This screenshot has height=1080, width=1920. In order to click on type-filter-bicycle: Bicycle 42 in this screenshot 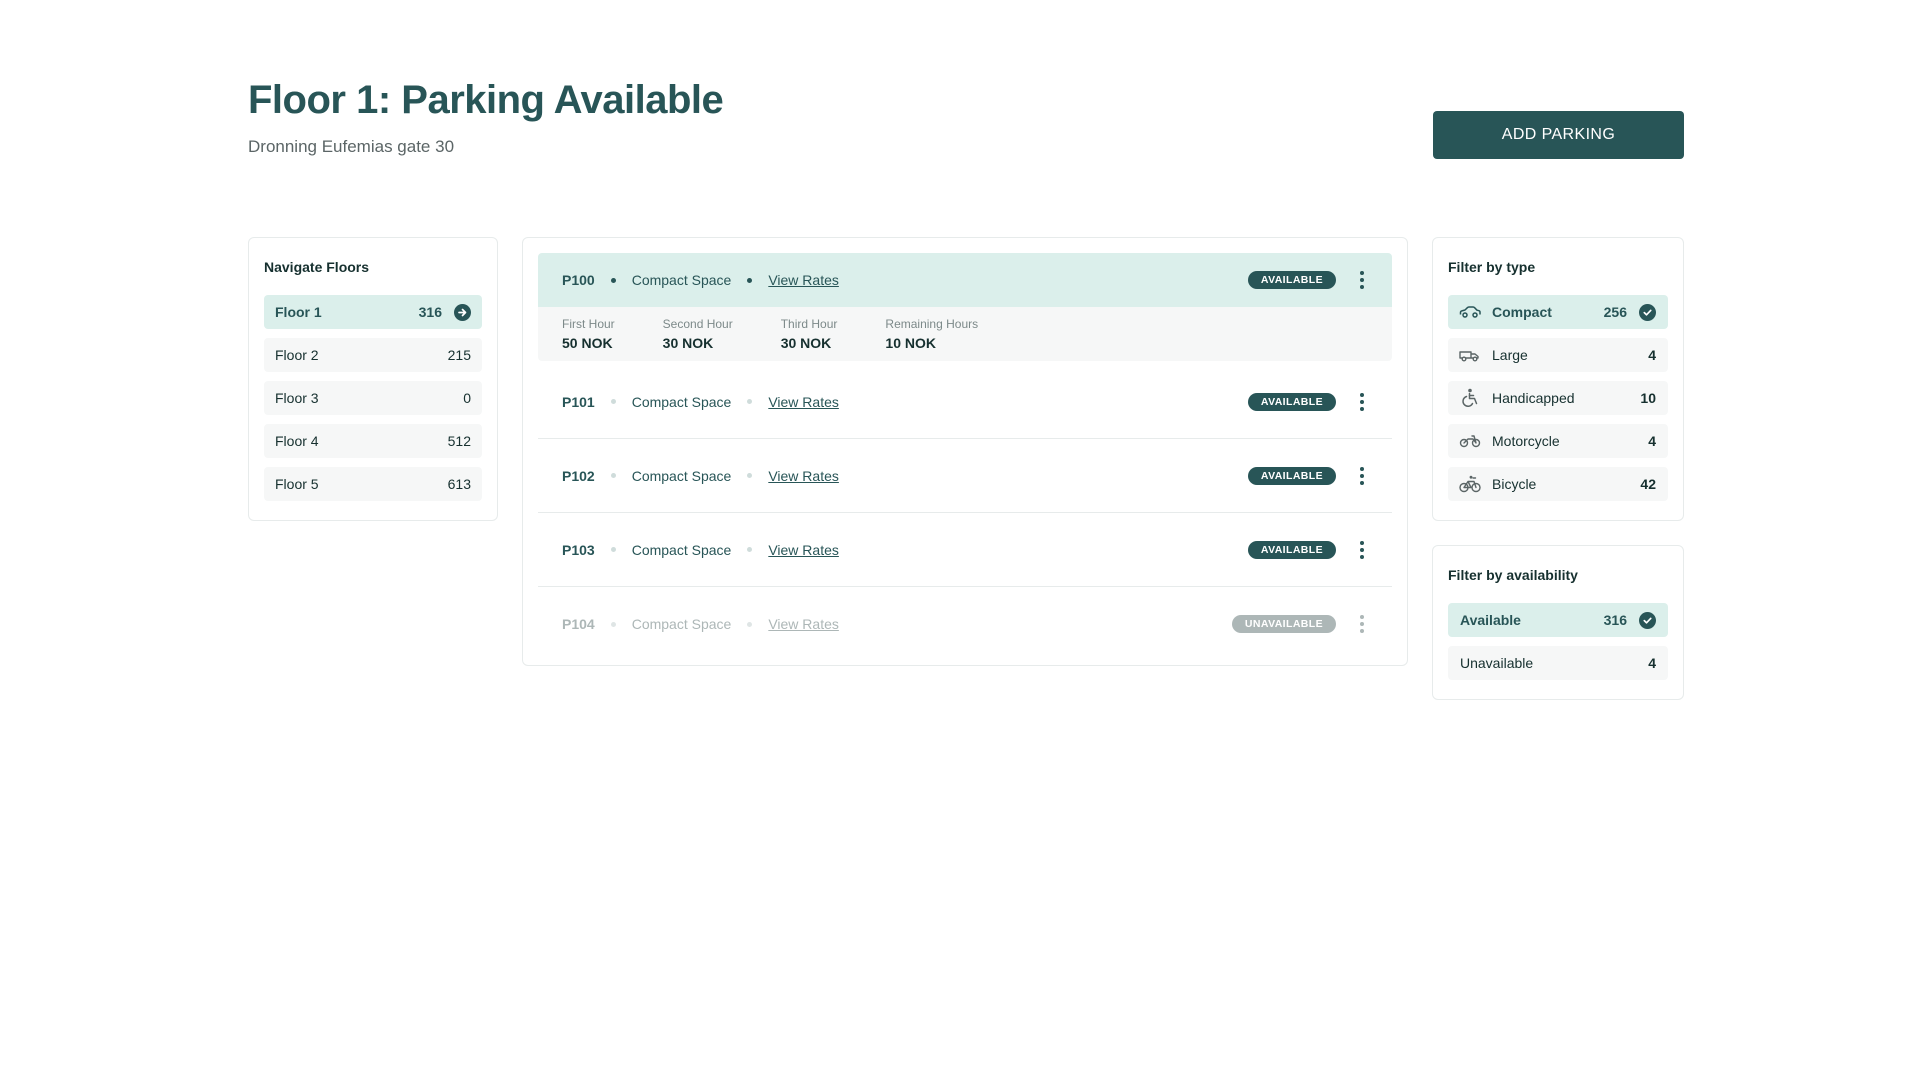, I will do `click(1558, 484)`.